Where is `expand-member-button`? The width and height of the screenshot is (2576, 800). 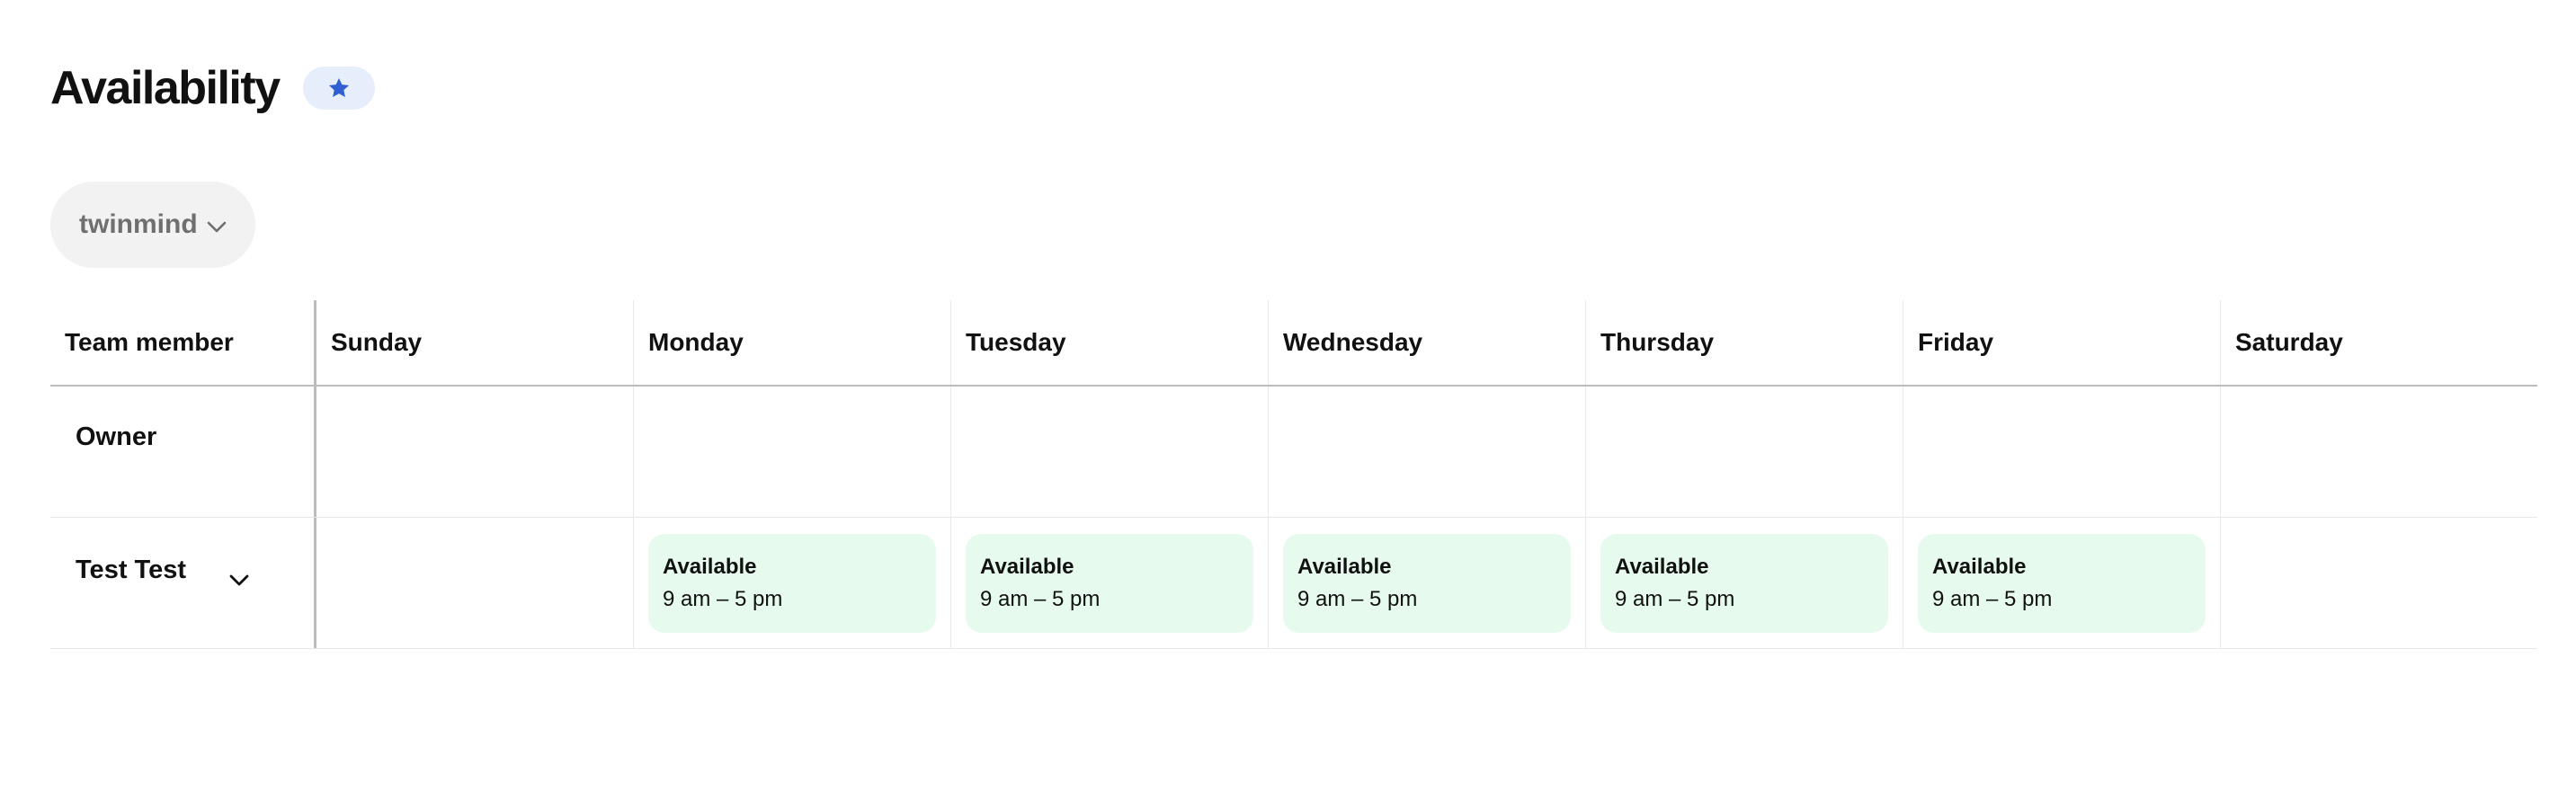
expand-member-button is located at coordinates (239, 581).